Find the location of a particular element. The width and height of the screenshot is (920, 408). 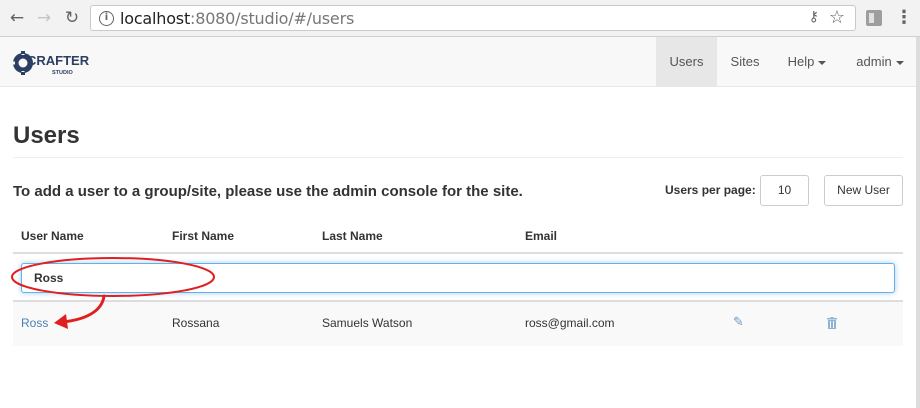

address-bar: i localhost:8080/studio/#/users ⚷ ☆ is located at coordinates (473, 18).